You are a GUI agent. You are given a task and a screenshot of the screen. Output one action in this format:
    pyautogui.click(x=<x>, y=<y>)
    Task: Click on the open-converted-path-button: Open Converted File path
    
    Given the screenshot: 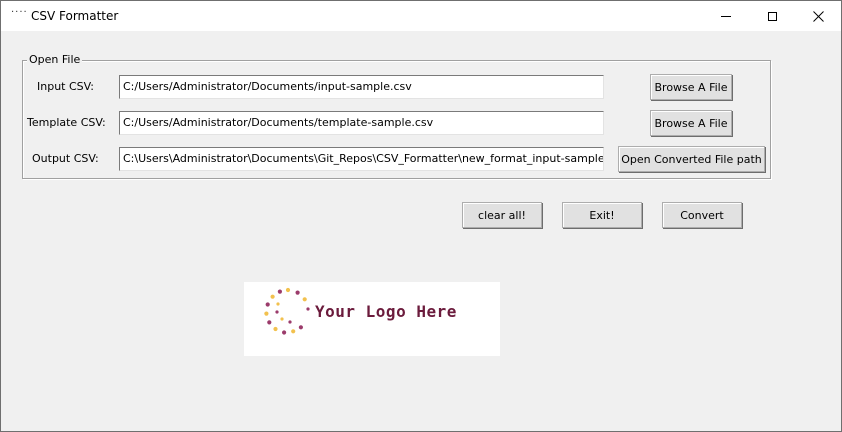 What is the action you would take?
    pyautogui.click(x=691, y=159)
    